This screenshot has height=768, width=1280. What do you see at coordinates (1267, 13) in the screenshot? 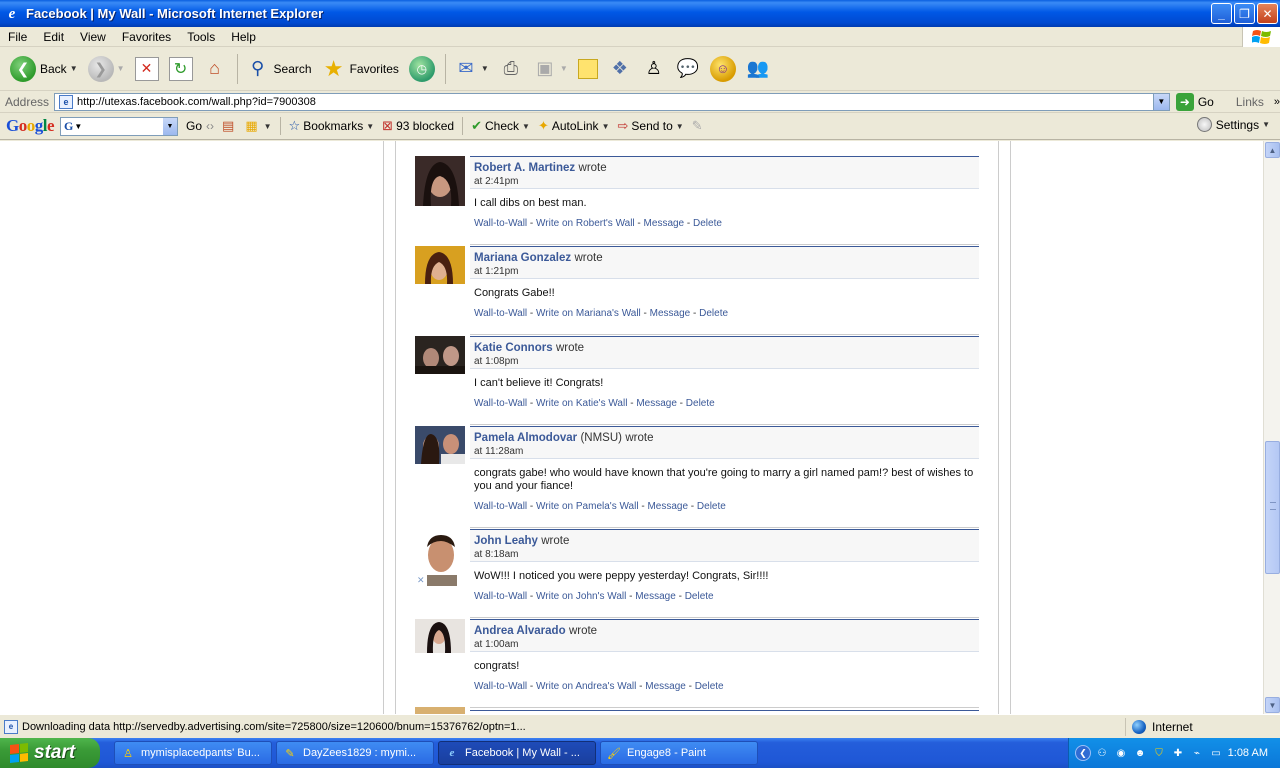
I see `close-button: ✕` at bounding box center [1267, 13].